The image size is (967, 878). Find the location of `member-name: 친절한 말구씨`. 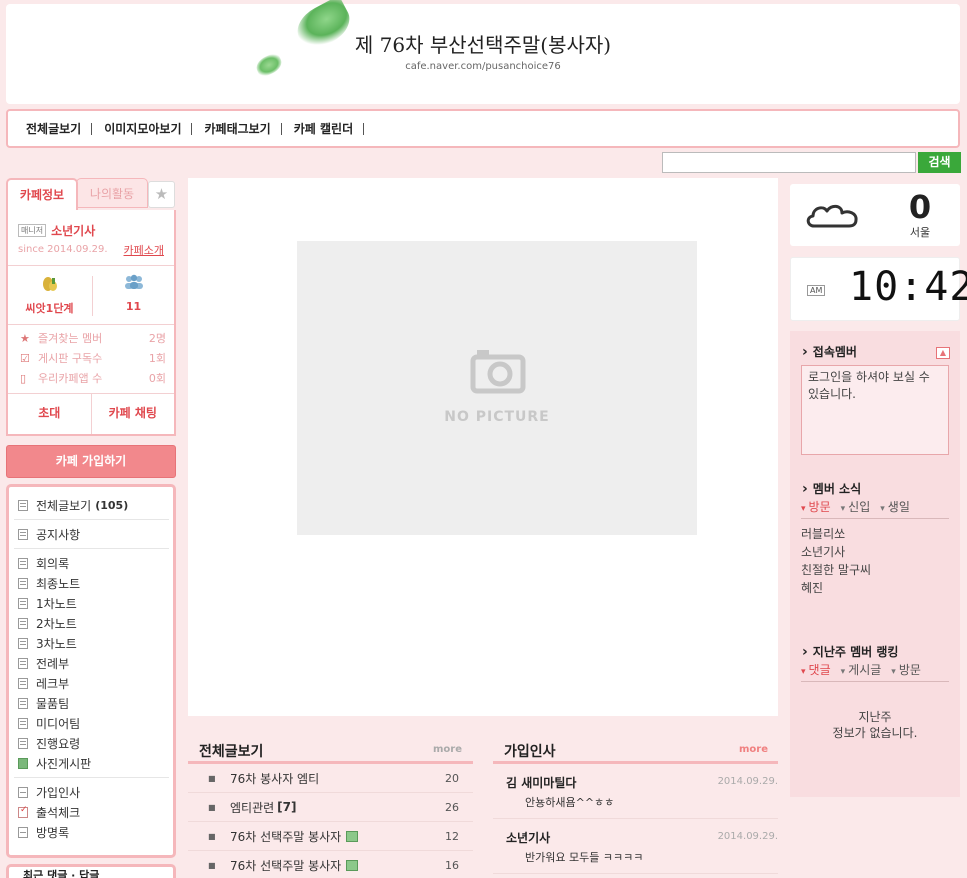

member-name: 친절한 말구씨 is located at coordinates (836, 570).